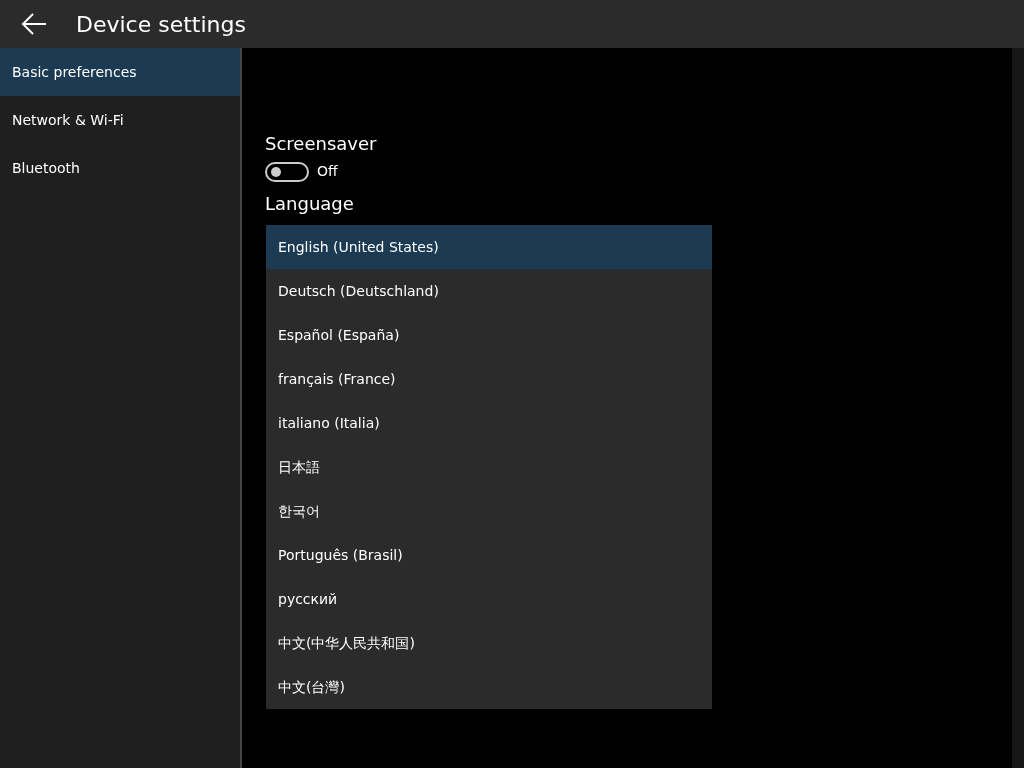 The image size is (1024, 768). Describe the element at coordinates (489, 291) in the screenshot. I see `language-option: Deutsch (Deutschland)` at that location.